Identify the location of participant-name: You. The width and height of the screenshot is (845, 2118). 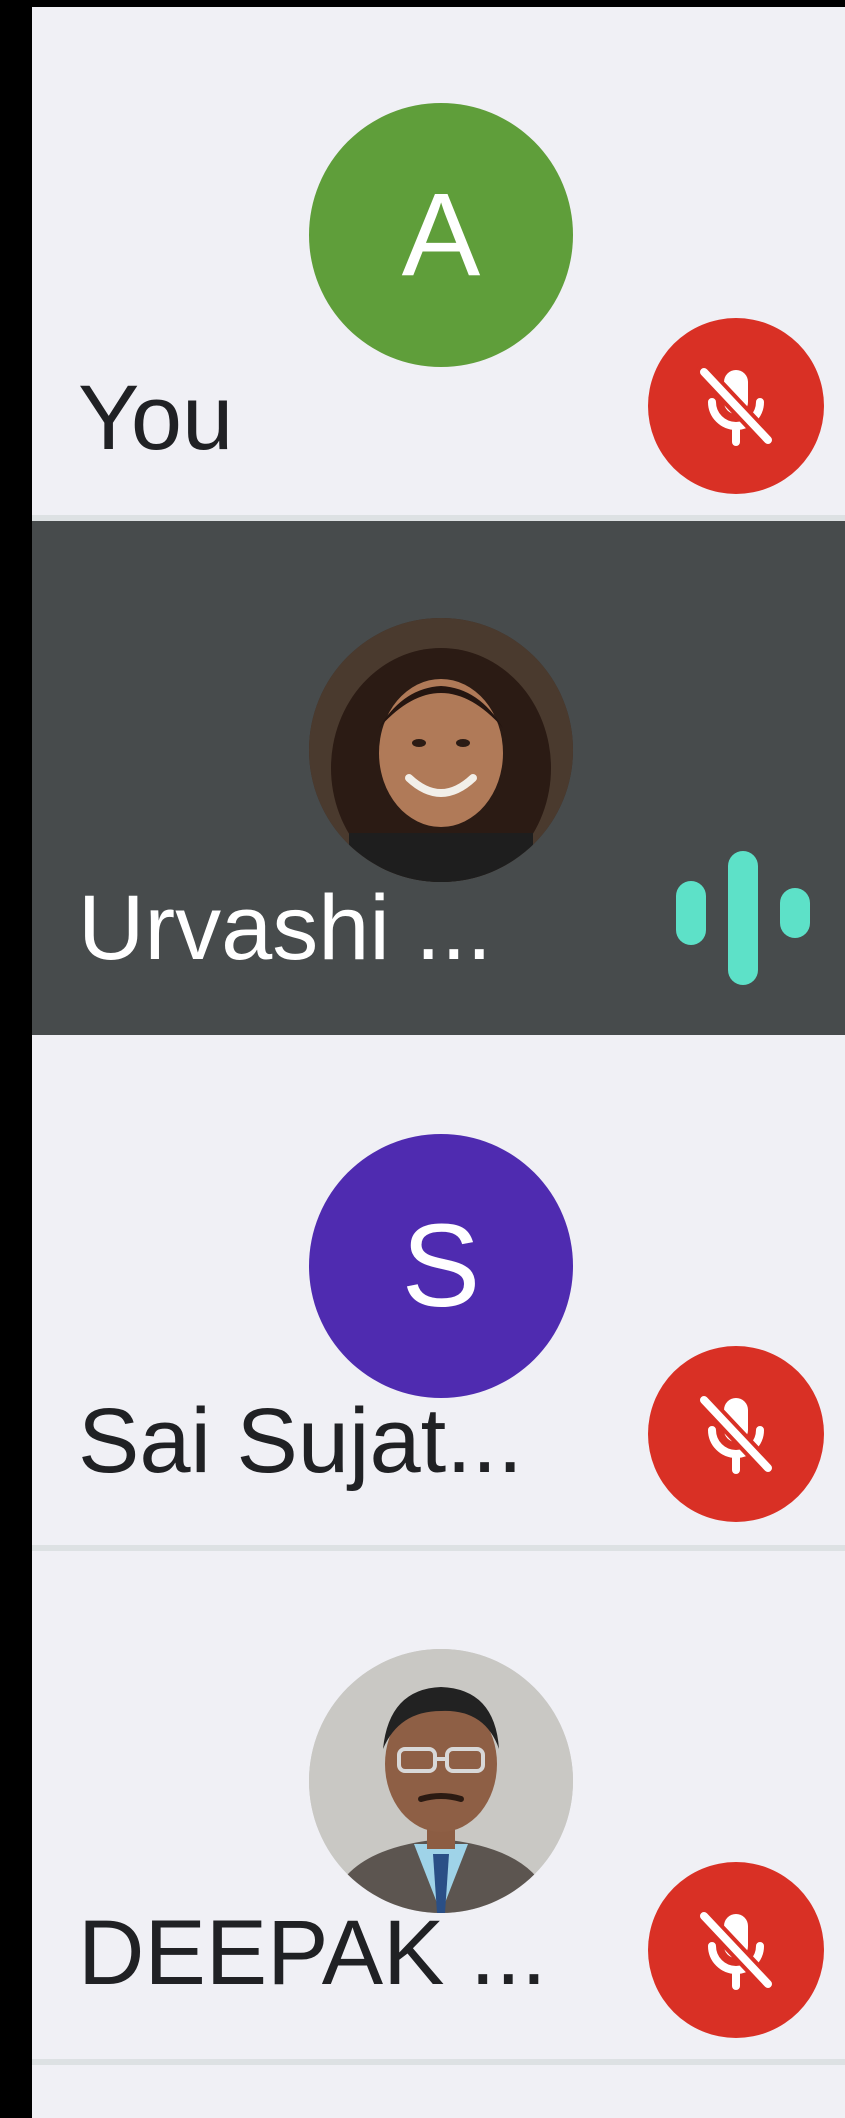
(156, 418).